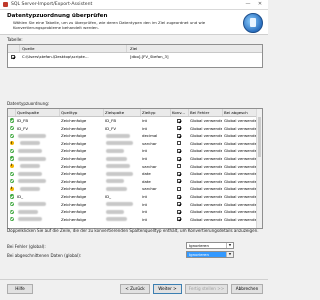  Describe the element at coordinates (149, 56) in the screenshot. I see `table-row-target: [dbo].[FV_Stefan_3]` at that location.